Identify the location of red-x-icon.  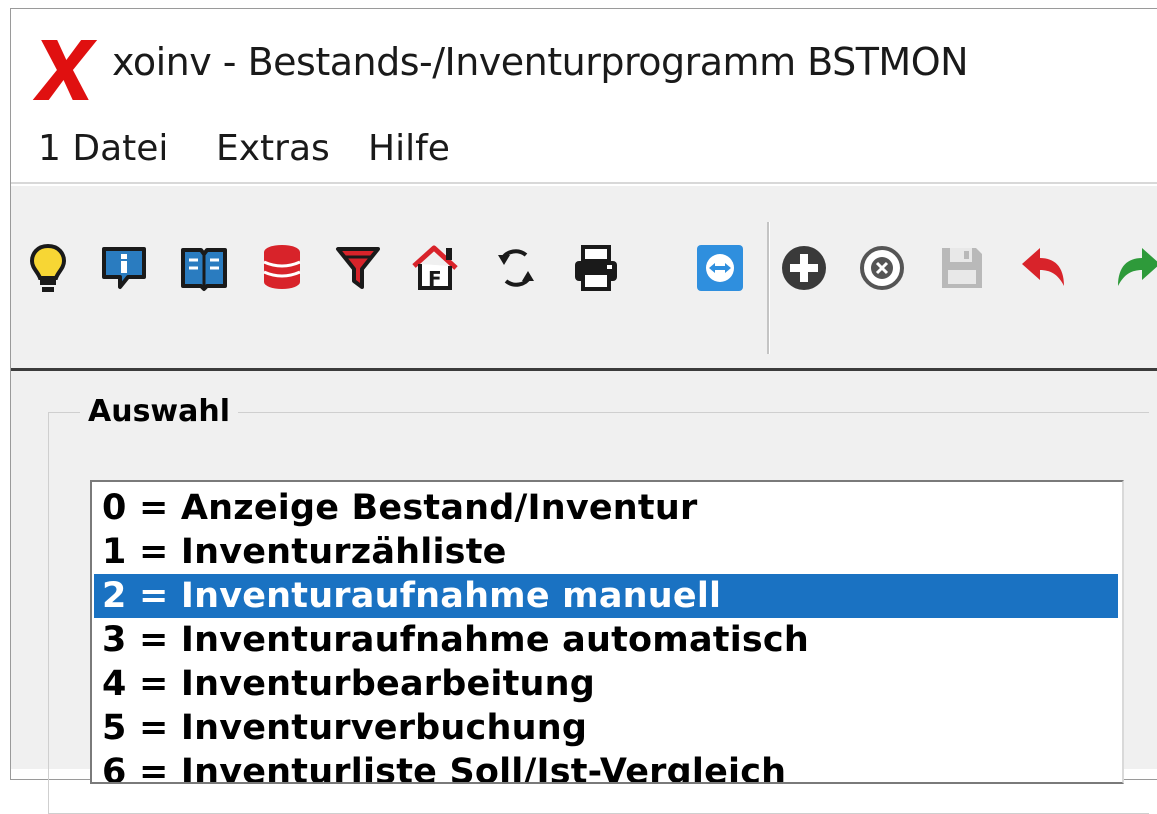
(64, 69).